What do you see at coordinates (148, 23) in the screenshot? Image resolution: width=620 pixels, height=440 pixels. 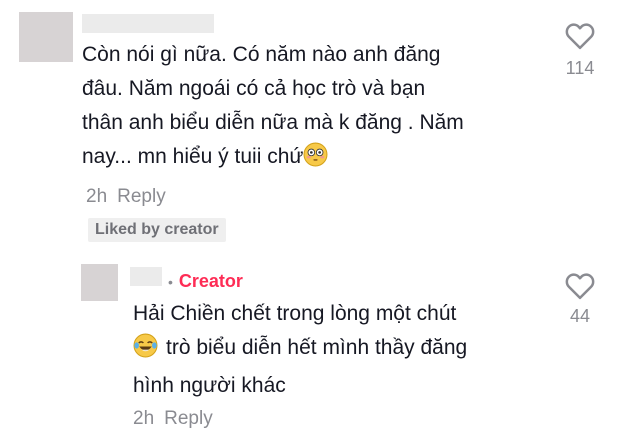 I see `commenter-name` at bounding box center [148, 23].